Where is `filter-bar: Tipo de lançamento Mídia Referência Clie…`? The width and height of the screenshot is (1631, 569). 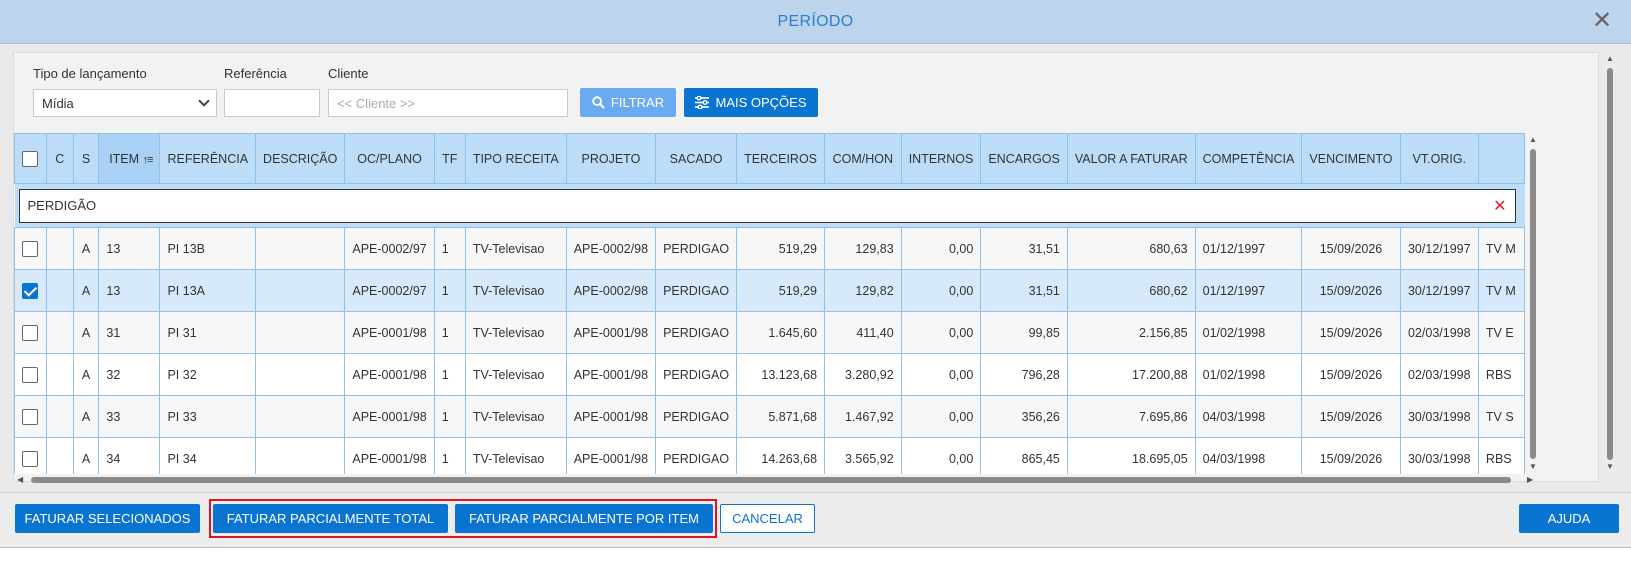
filter-bar: Tipo de lançamento Mídia Referência Clie… is located at coordinates (806, 93).